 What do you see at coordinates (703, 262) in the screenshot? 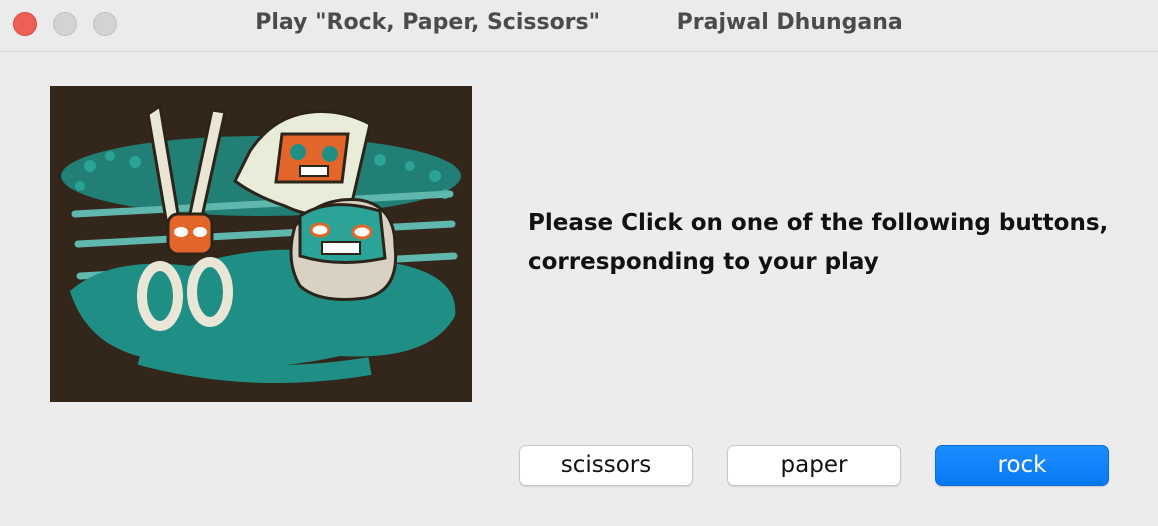
I see `instructions-line-2: corresponding to your play` at bounding box center [703, 262].